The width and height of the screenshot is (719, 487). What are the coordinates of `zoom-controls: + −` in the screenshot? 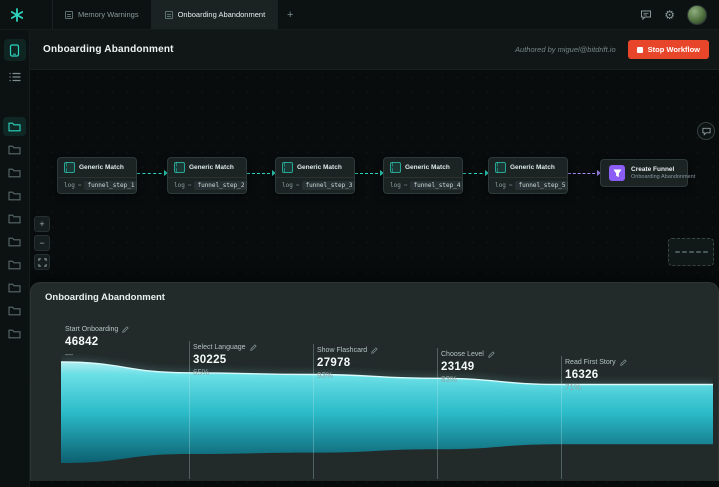 It's located at (42, 243).